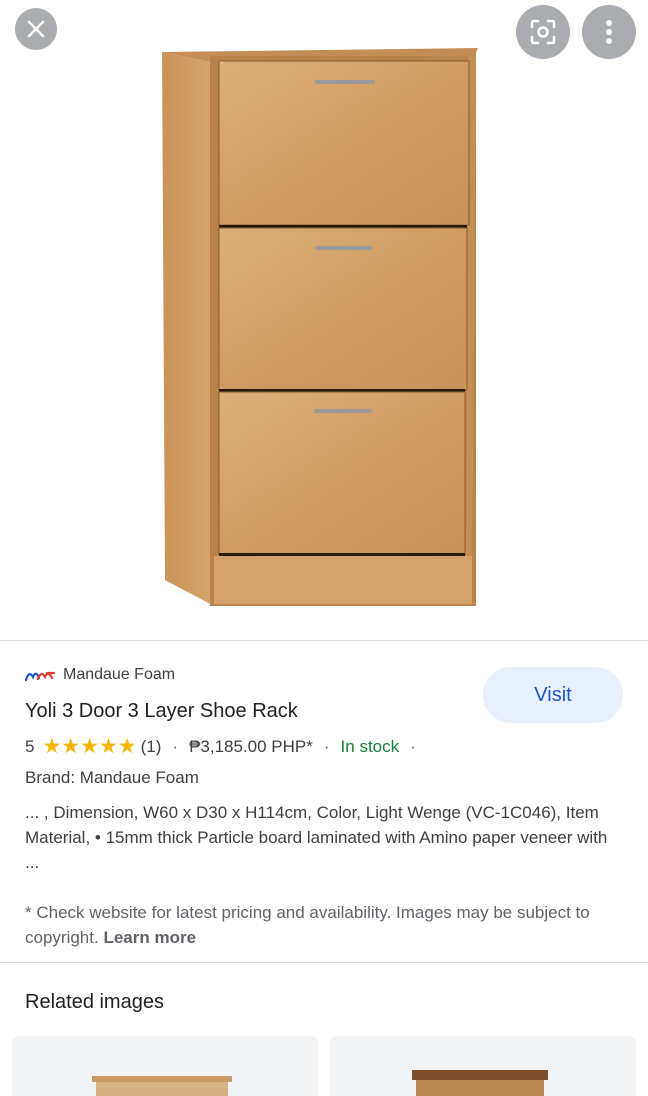  What do you see at coordinates (112, 777) in the screenshot?
I see `brand-line: Brand: Mandaue Foam` at bounding box center [112, 777].